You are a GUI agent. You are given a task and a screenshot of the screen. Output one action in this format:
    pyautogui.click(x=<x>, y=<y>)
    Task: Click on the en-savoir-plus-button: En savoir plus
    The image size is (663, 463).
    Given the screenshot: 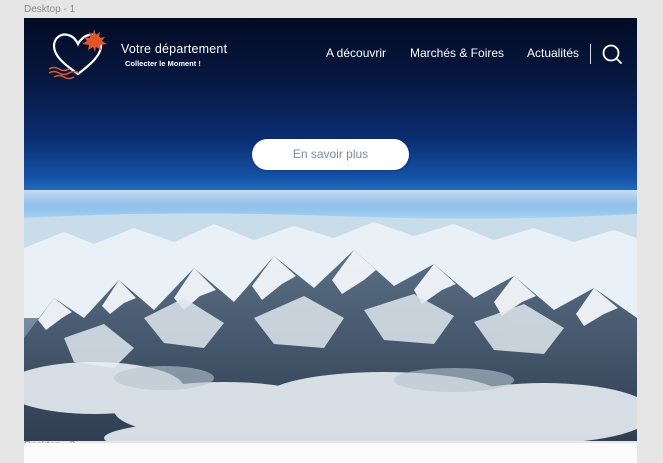 What is the action you would take?
    pyautogui.click(x=330, y=154)
    